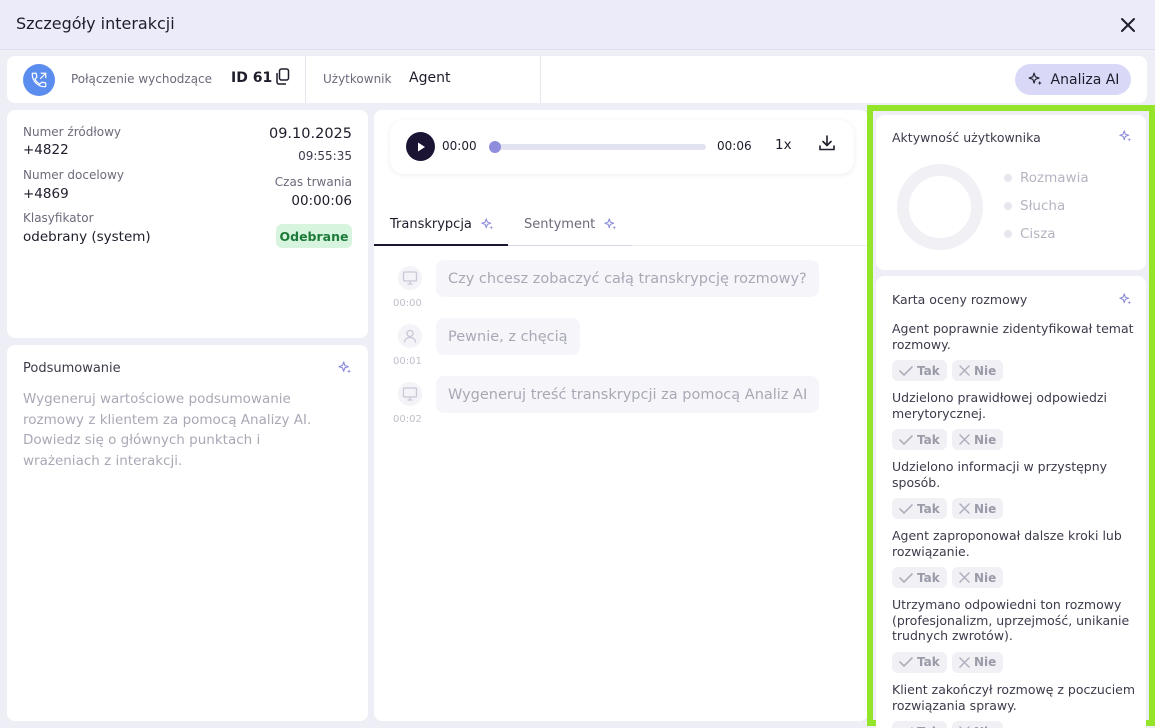  I want to click on source-number-label: Numer źródłowy, so click(72, 132).